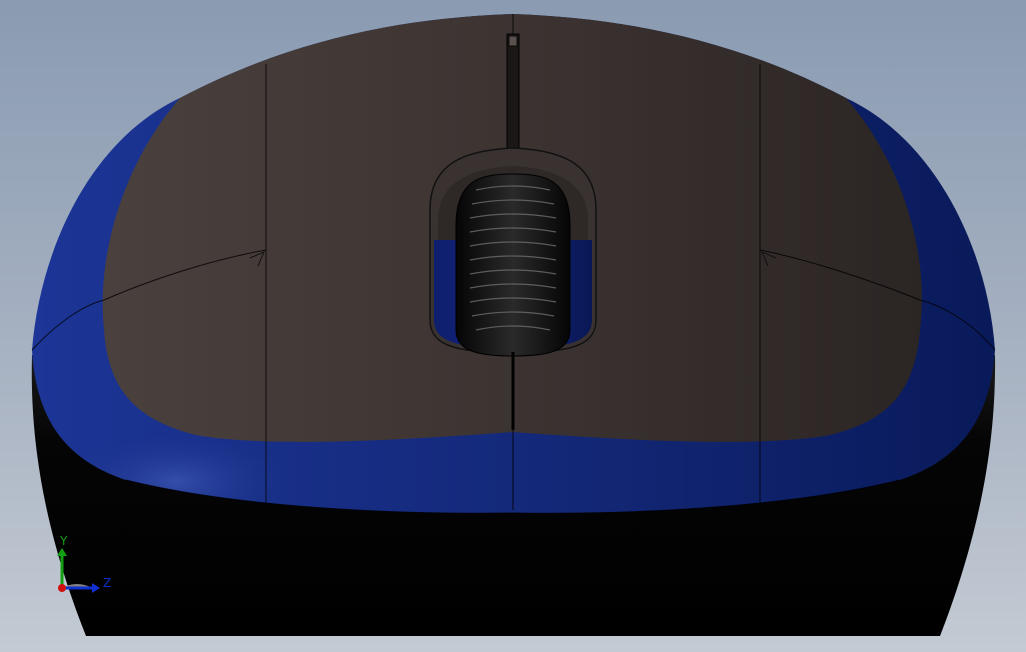 The height and width of the screenshot is (652, 1026). Describe the element at coordinates (513, 93) in the screenshot. I see `center-slot` at that location.